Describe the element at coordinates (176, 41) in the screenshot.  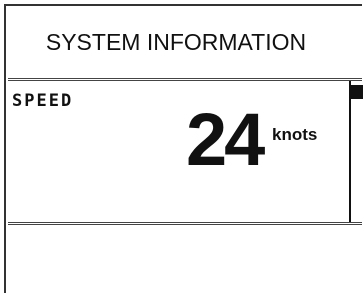
I see `page-title: SYSTEM INFORMATION` at that location.